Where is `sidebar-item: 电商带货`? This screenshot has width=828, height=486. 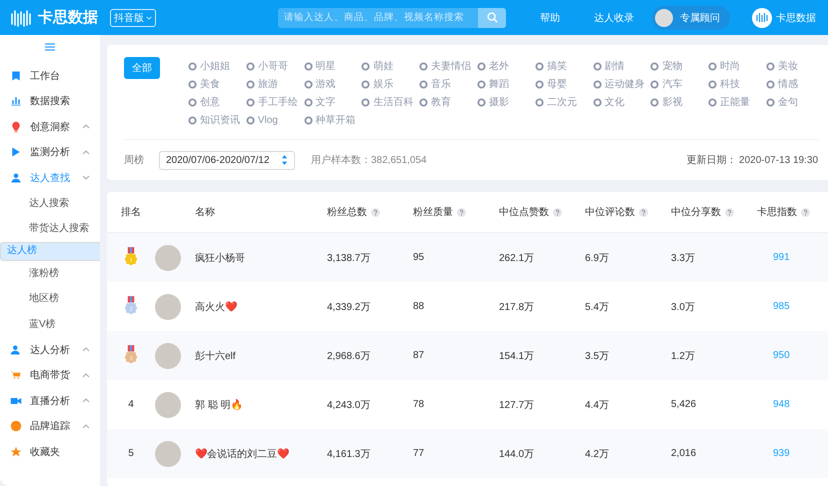 sidebar-item: 电商带货 is located at coordinates (50, 375).